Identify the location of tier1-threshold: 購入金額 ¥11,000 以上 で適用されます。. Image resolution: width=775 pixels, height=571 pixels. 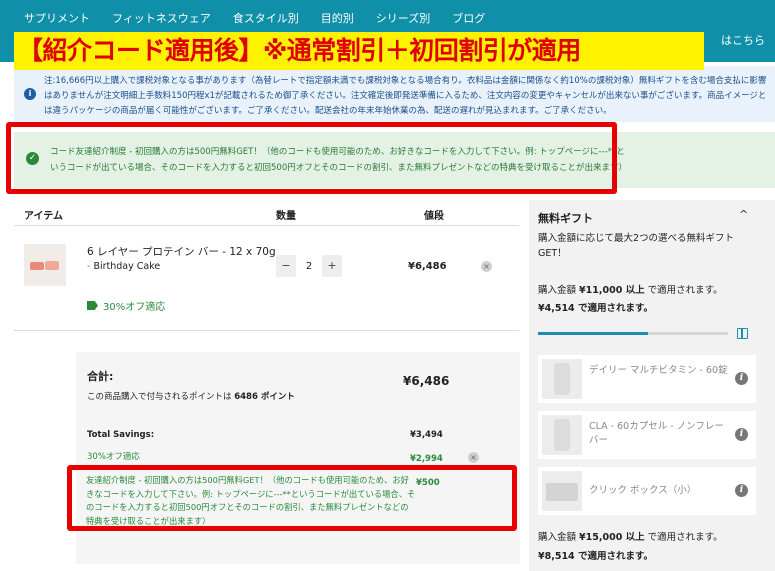
(630, 290).